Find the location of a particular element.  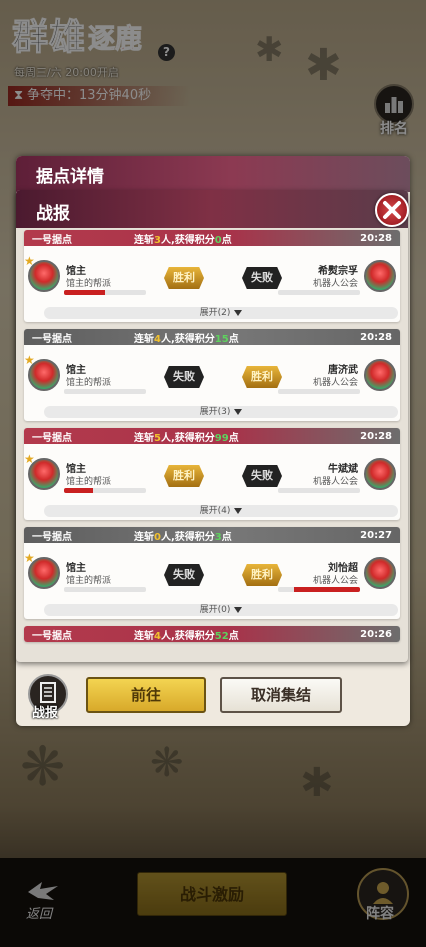

kill-count: 5 is located at coordinates (157, 438).